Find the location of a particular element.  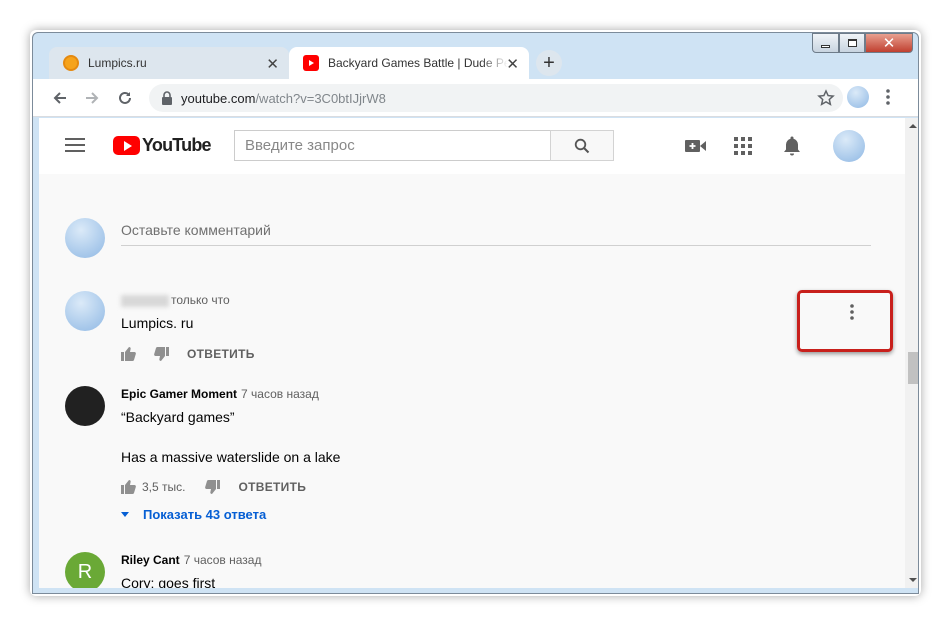

user-avatar is located at coordinates (849, 146).